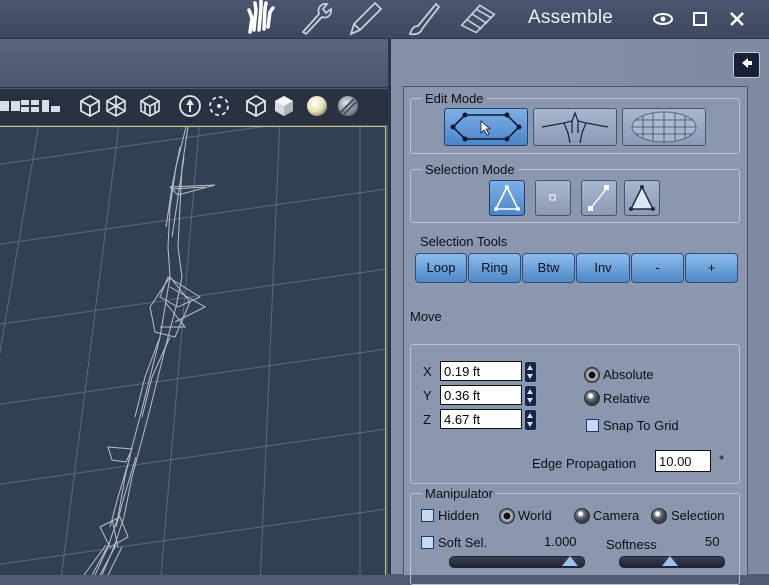 This screenshot has height=585, width=769. I want to click on y-label: Y, so click(427, 395).